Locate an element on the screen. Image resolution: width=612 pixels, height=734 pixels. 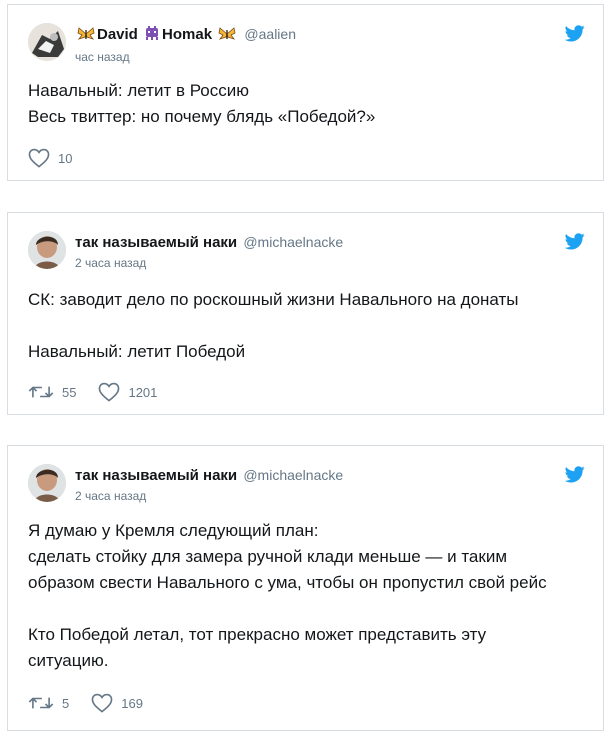
like-button: 169 is located at coordinates (117, 703).